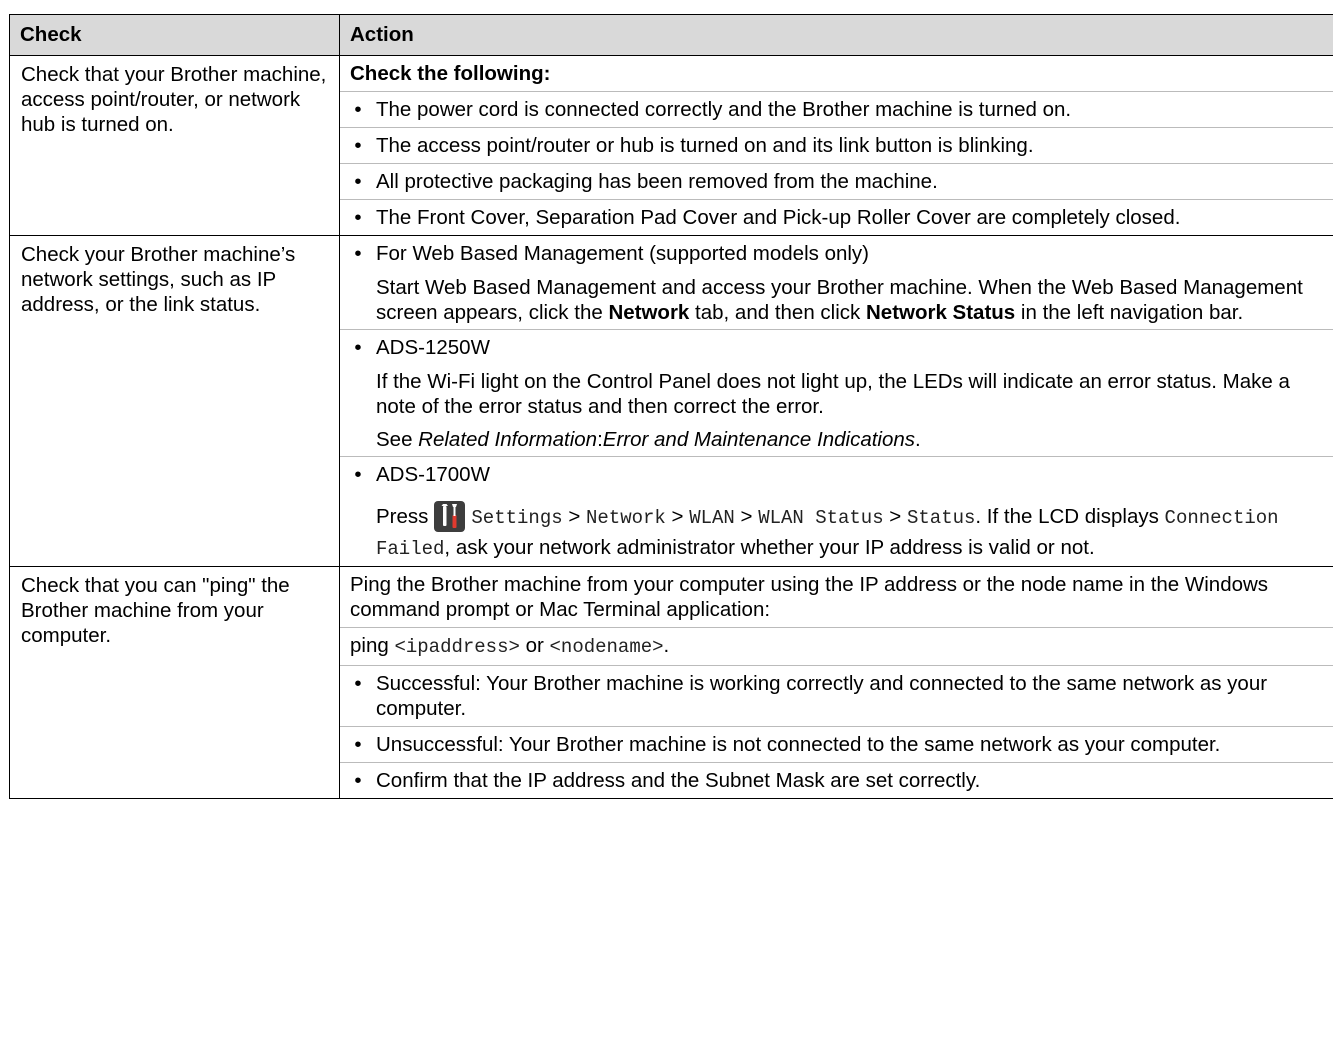  I want to click on list-item: • ADS-1700W, so click(836, 474).